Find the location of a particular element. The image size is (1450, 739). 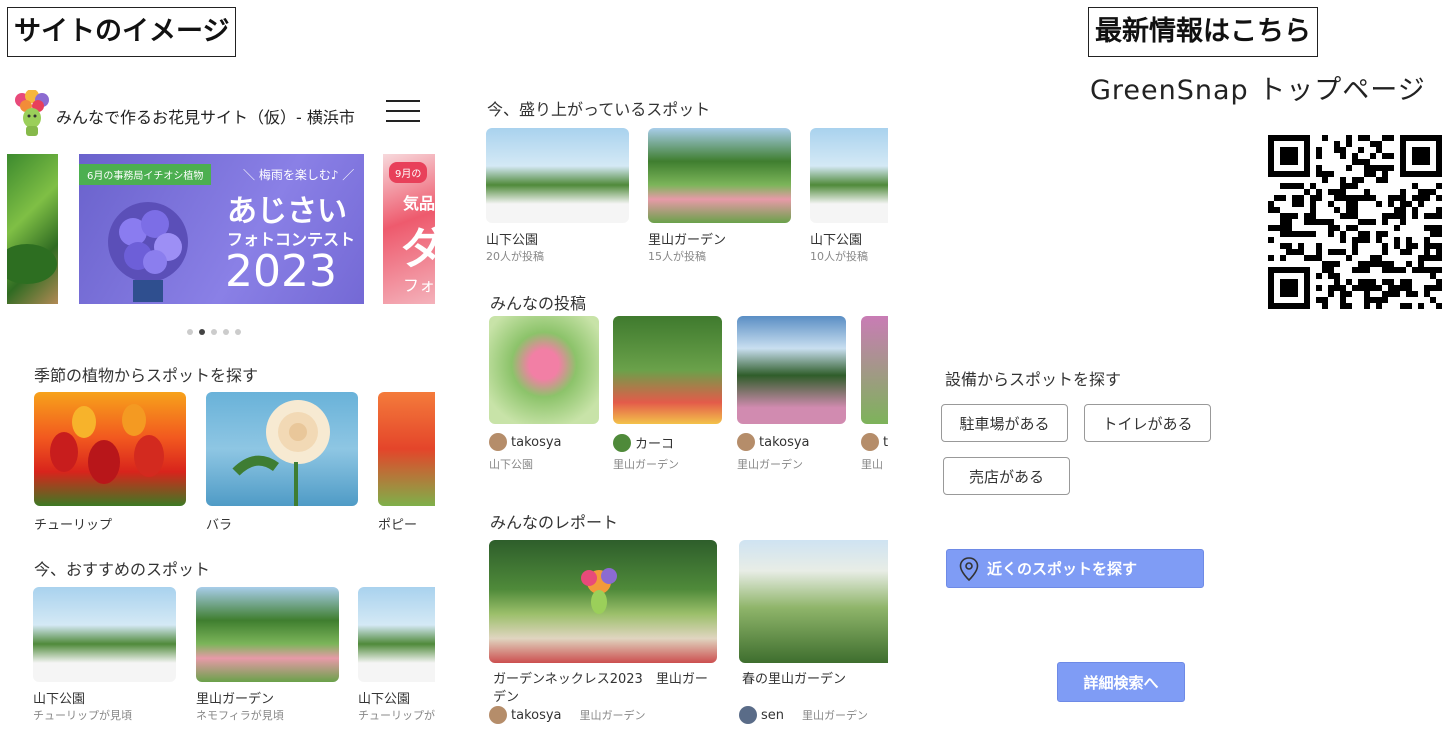

post-place-1: 山下公園 is located at coordinates (511, 464).